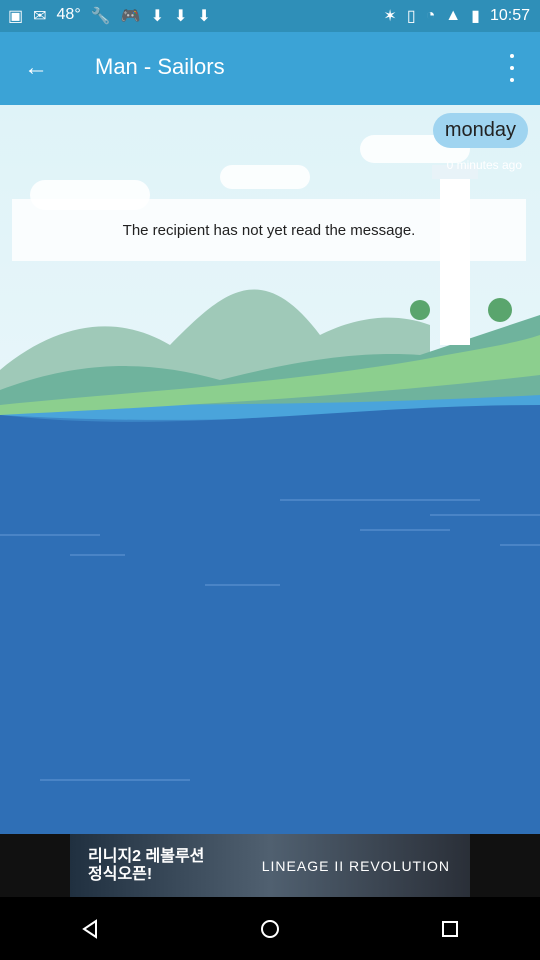 Image resolution: width=540 pixels, height=960 pixels. What do you see at coordinates (430, 15) in the screenshot?
I see `wifi-icon: ◔` at bounding box center [430, 15].